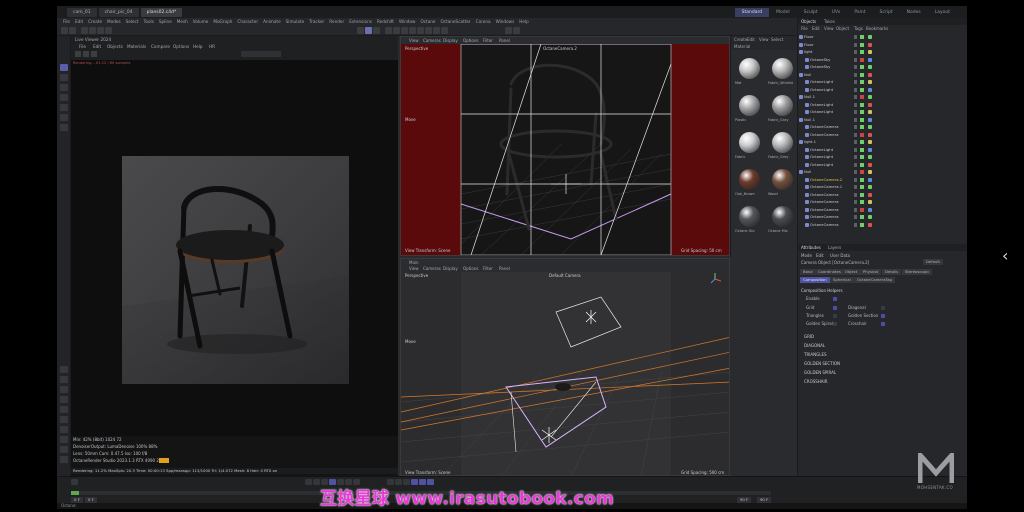 The height and width of the screenshot is (512, 1024). I want to click on vp1-menu-filter: Filter, so click(488, 40).